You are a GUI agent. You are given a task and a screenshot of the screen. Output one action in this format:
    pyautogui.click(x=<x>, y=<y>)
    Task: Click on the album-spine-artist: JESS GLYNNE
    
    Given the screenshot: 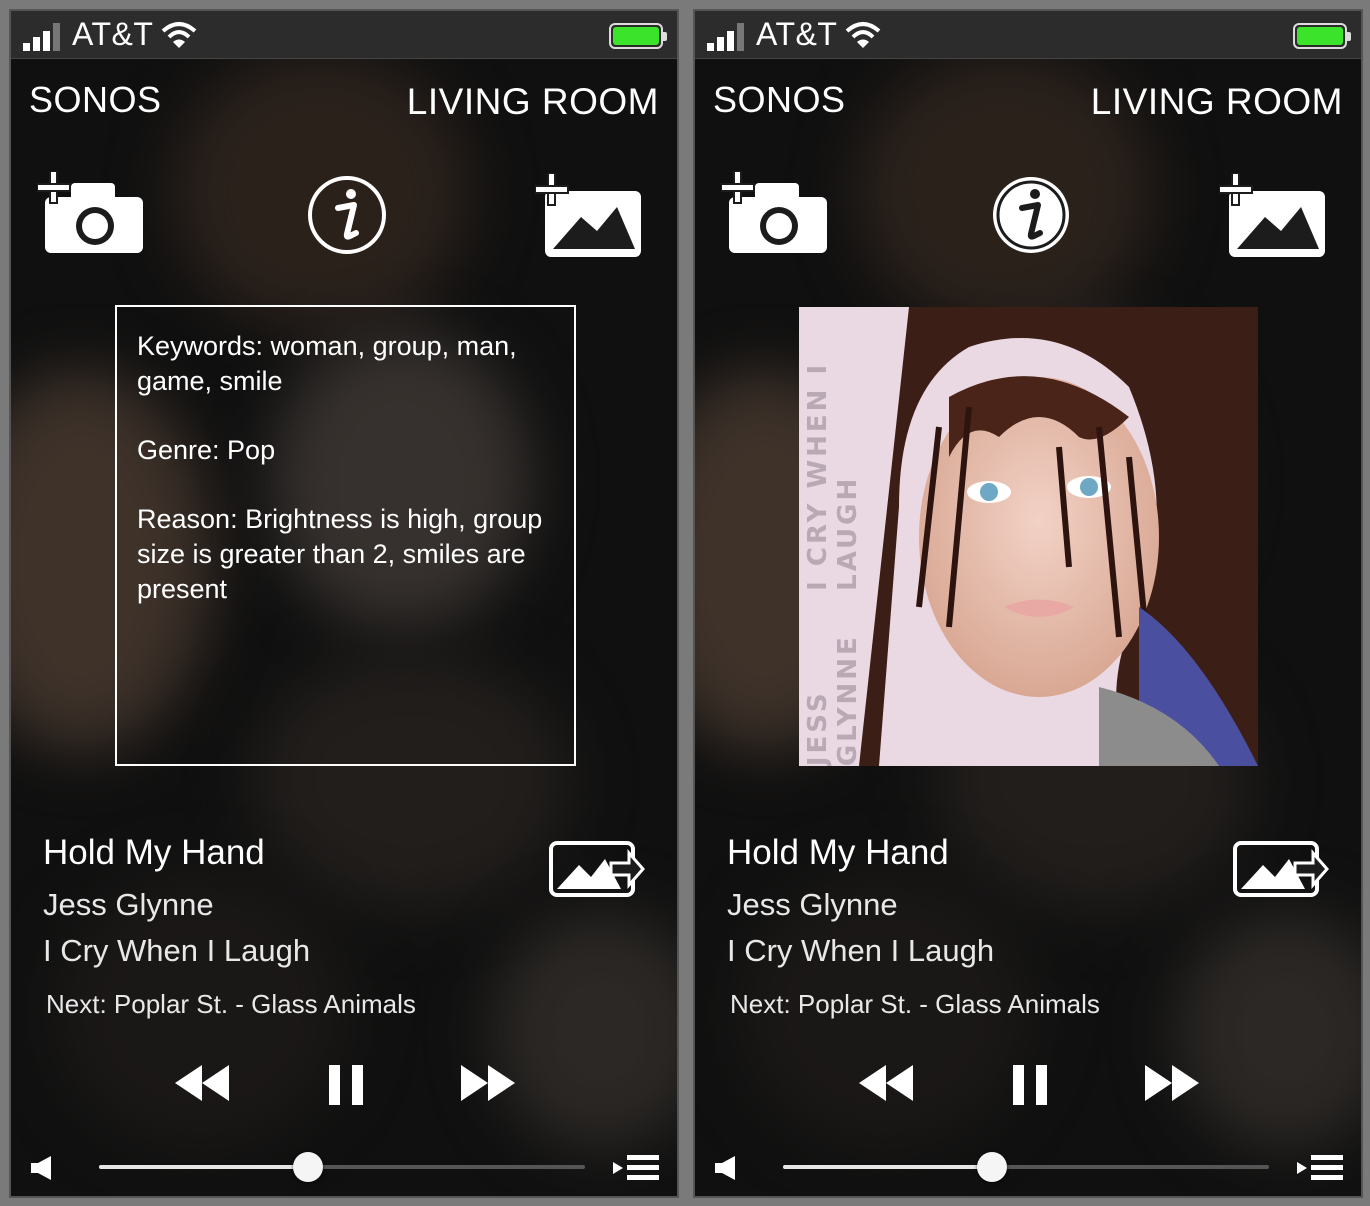 What is the action you would take?
    pyautogui.click(x=833, y=700)
    